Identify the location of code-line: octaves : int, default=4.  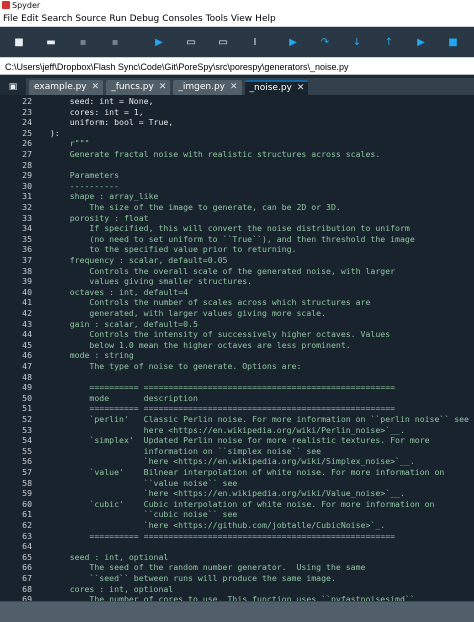
(119, 291).